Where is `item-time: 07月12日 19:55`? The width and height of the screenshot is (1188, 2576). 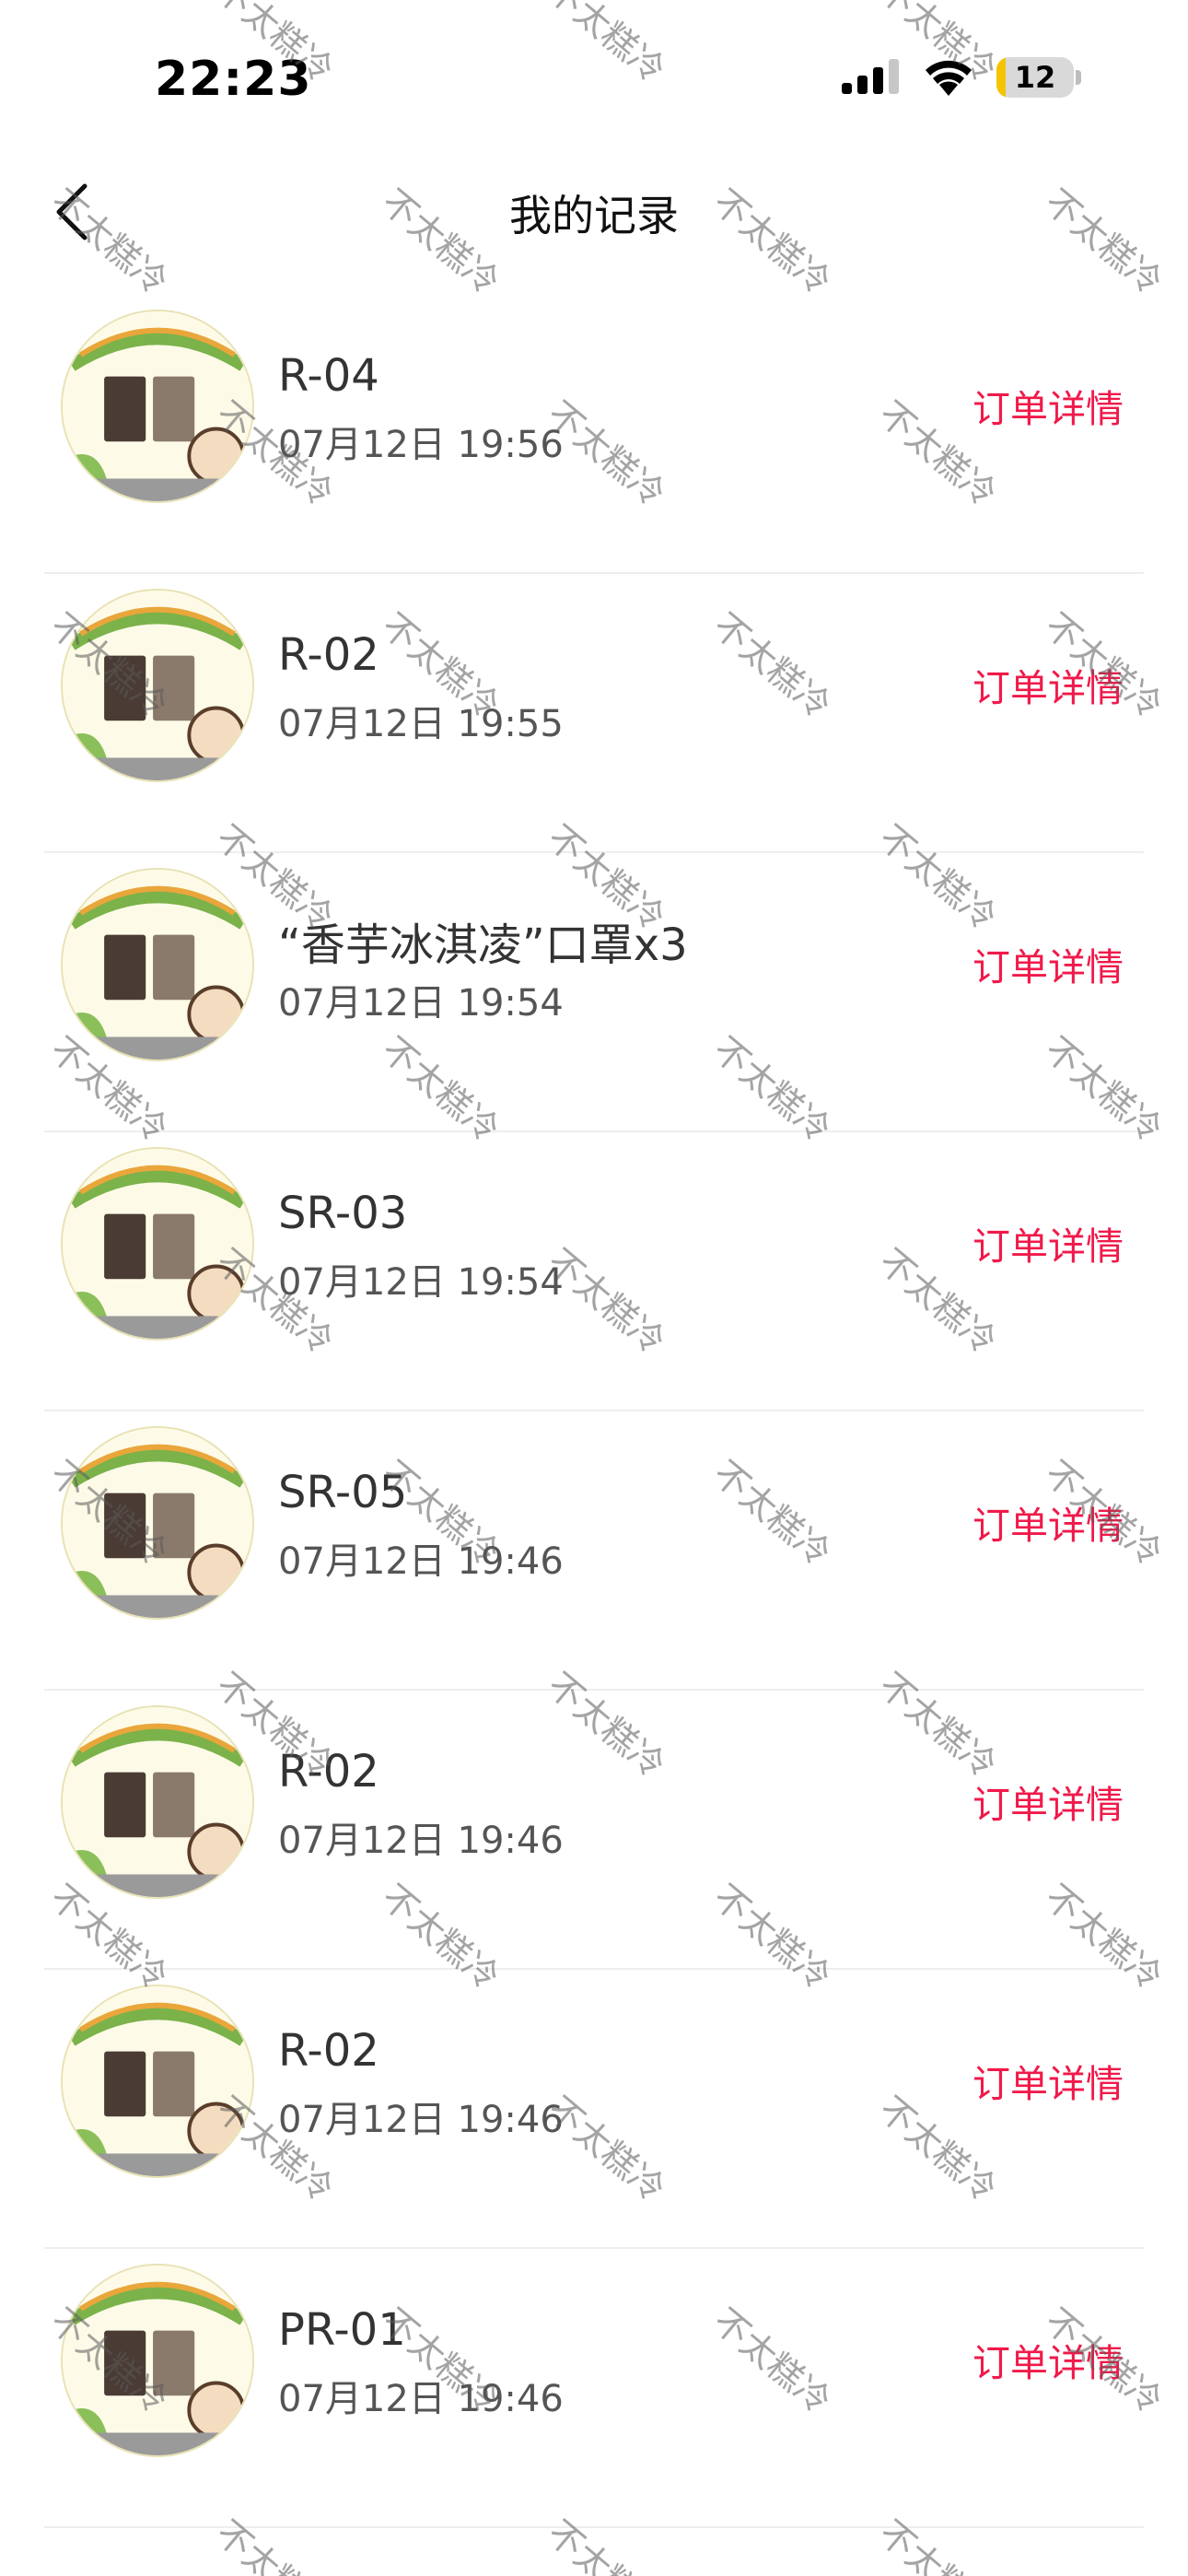 item-time: 07月12日 19:55 is located at coordinates (421, 724).